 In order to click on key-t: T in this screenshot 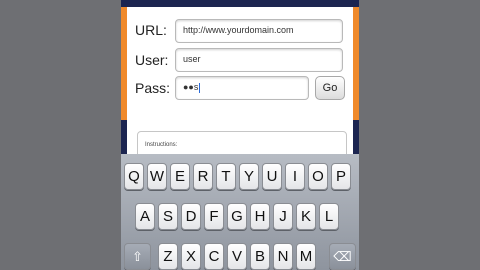, I will do `click(226, 176)`.